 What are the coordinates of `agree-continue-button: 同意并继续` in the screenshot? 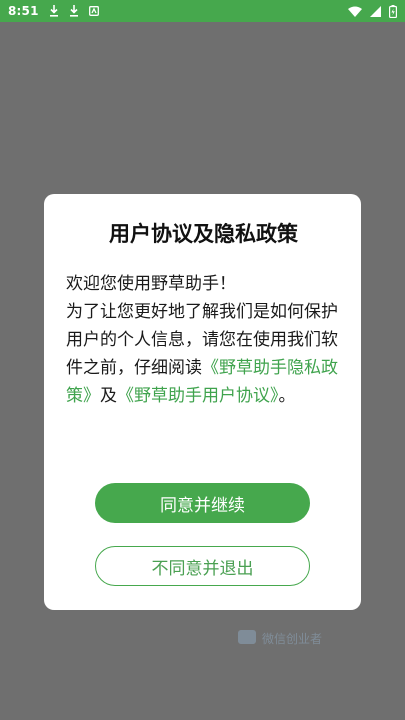 It's located at (202, 503).